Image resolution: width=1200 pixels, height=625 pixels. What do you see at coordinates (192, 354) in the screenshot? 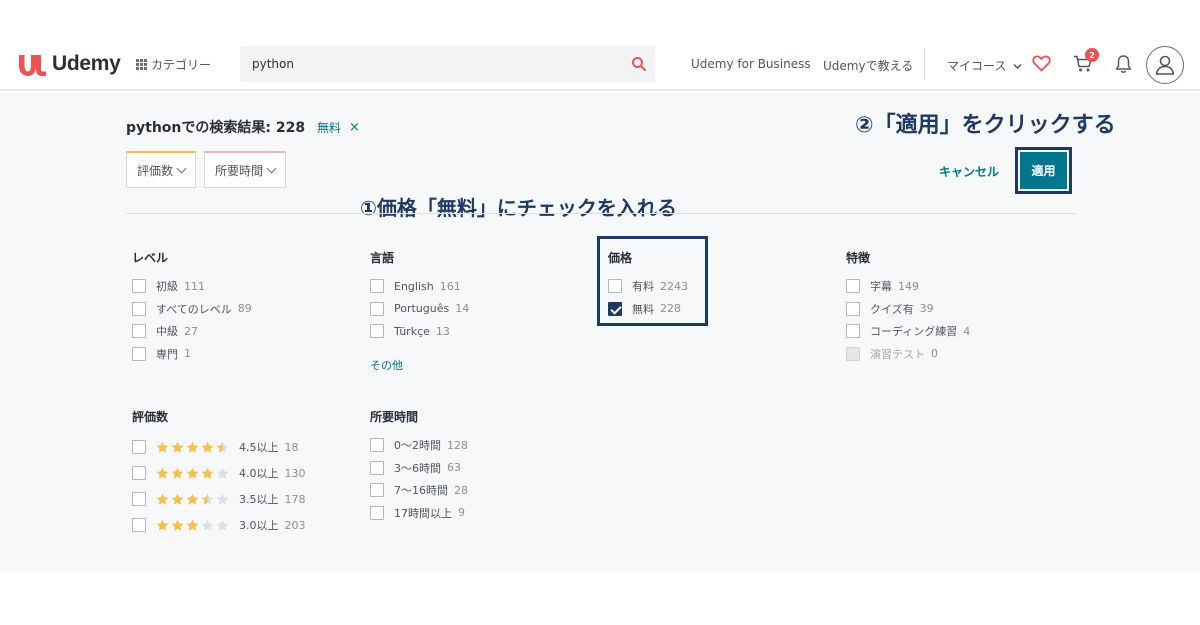
I see `filter-option: 専門 1` at bounding box center [192, 354].